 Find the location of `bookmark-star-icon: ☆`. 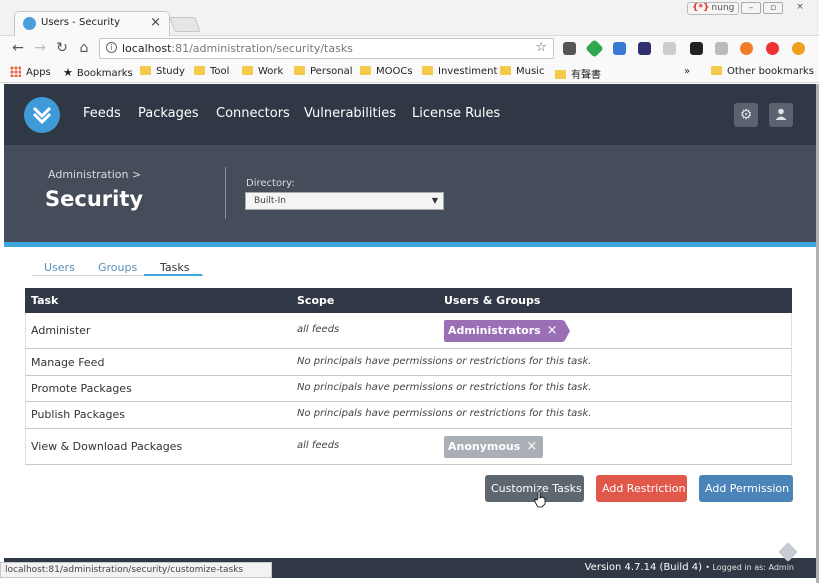

bookmark-star-icon: ☆ is located at coordinates (541, 47).